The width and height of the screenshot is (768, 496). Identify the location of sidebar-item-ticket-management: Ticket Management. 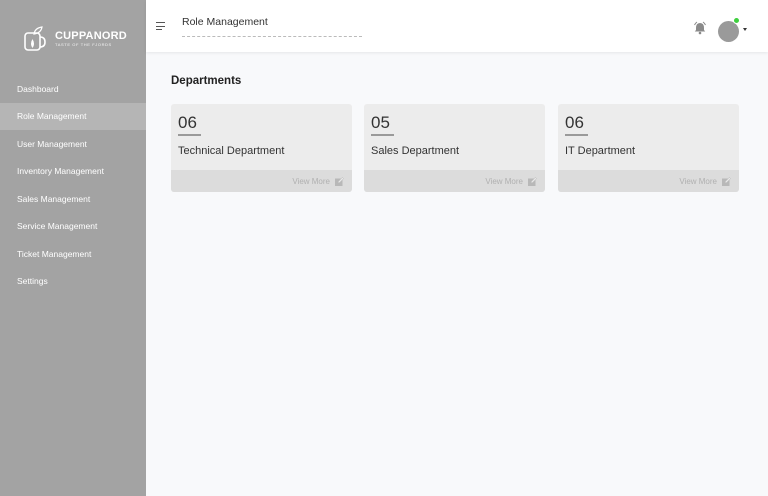
(73, 254).